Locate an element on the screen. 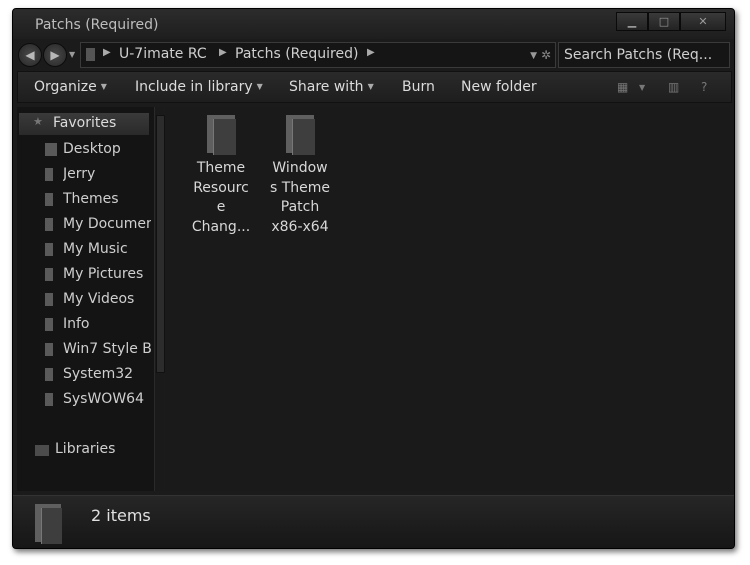  close-button: ✕ is located at coordinates (703, 21).